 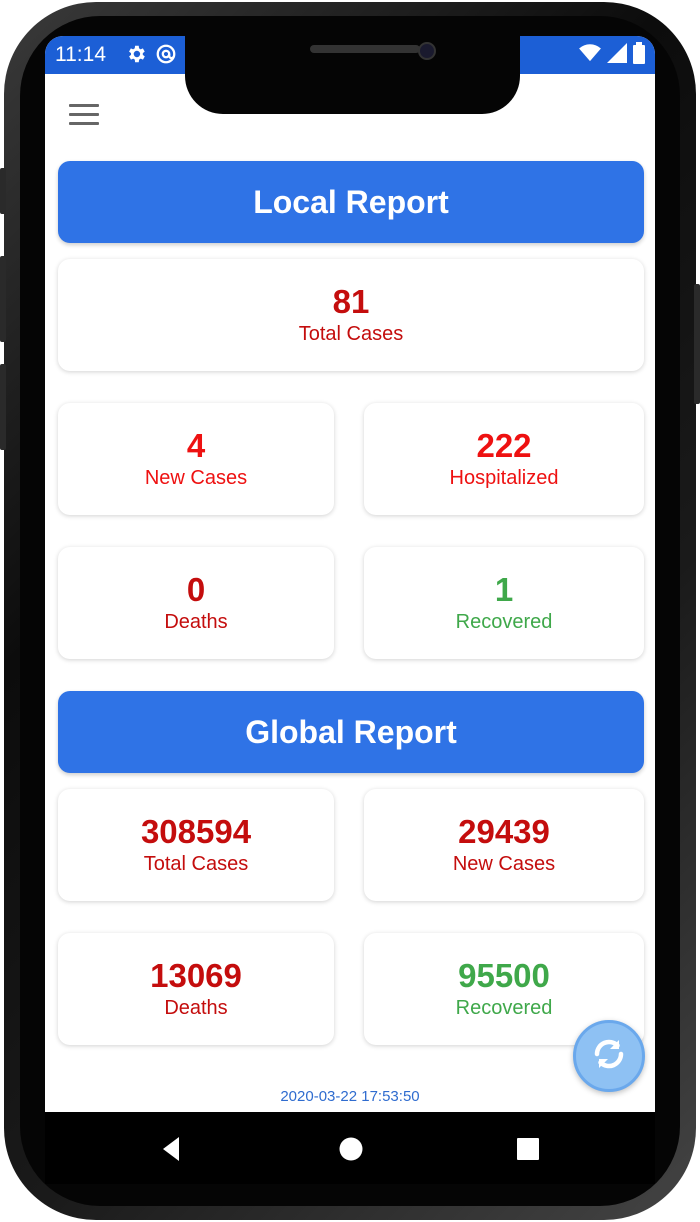 I want to click on refresh-icon, so click(x=609, y=1056).